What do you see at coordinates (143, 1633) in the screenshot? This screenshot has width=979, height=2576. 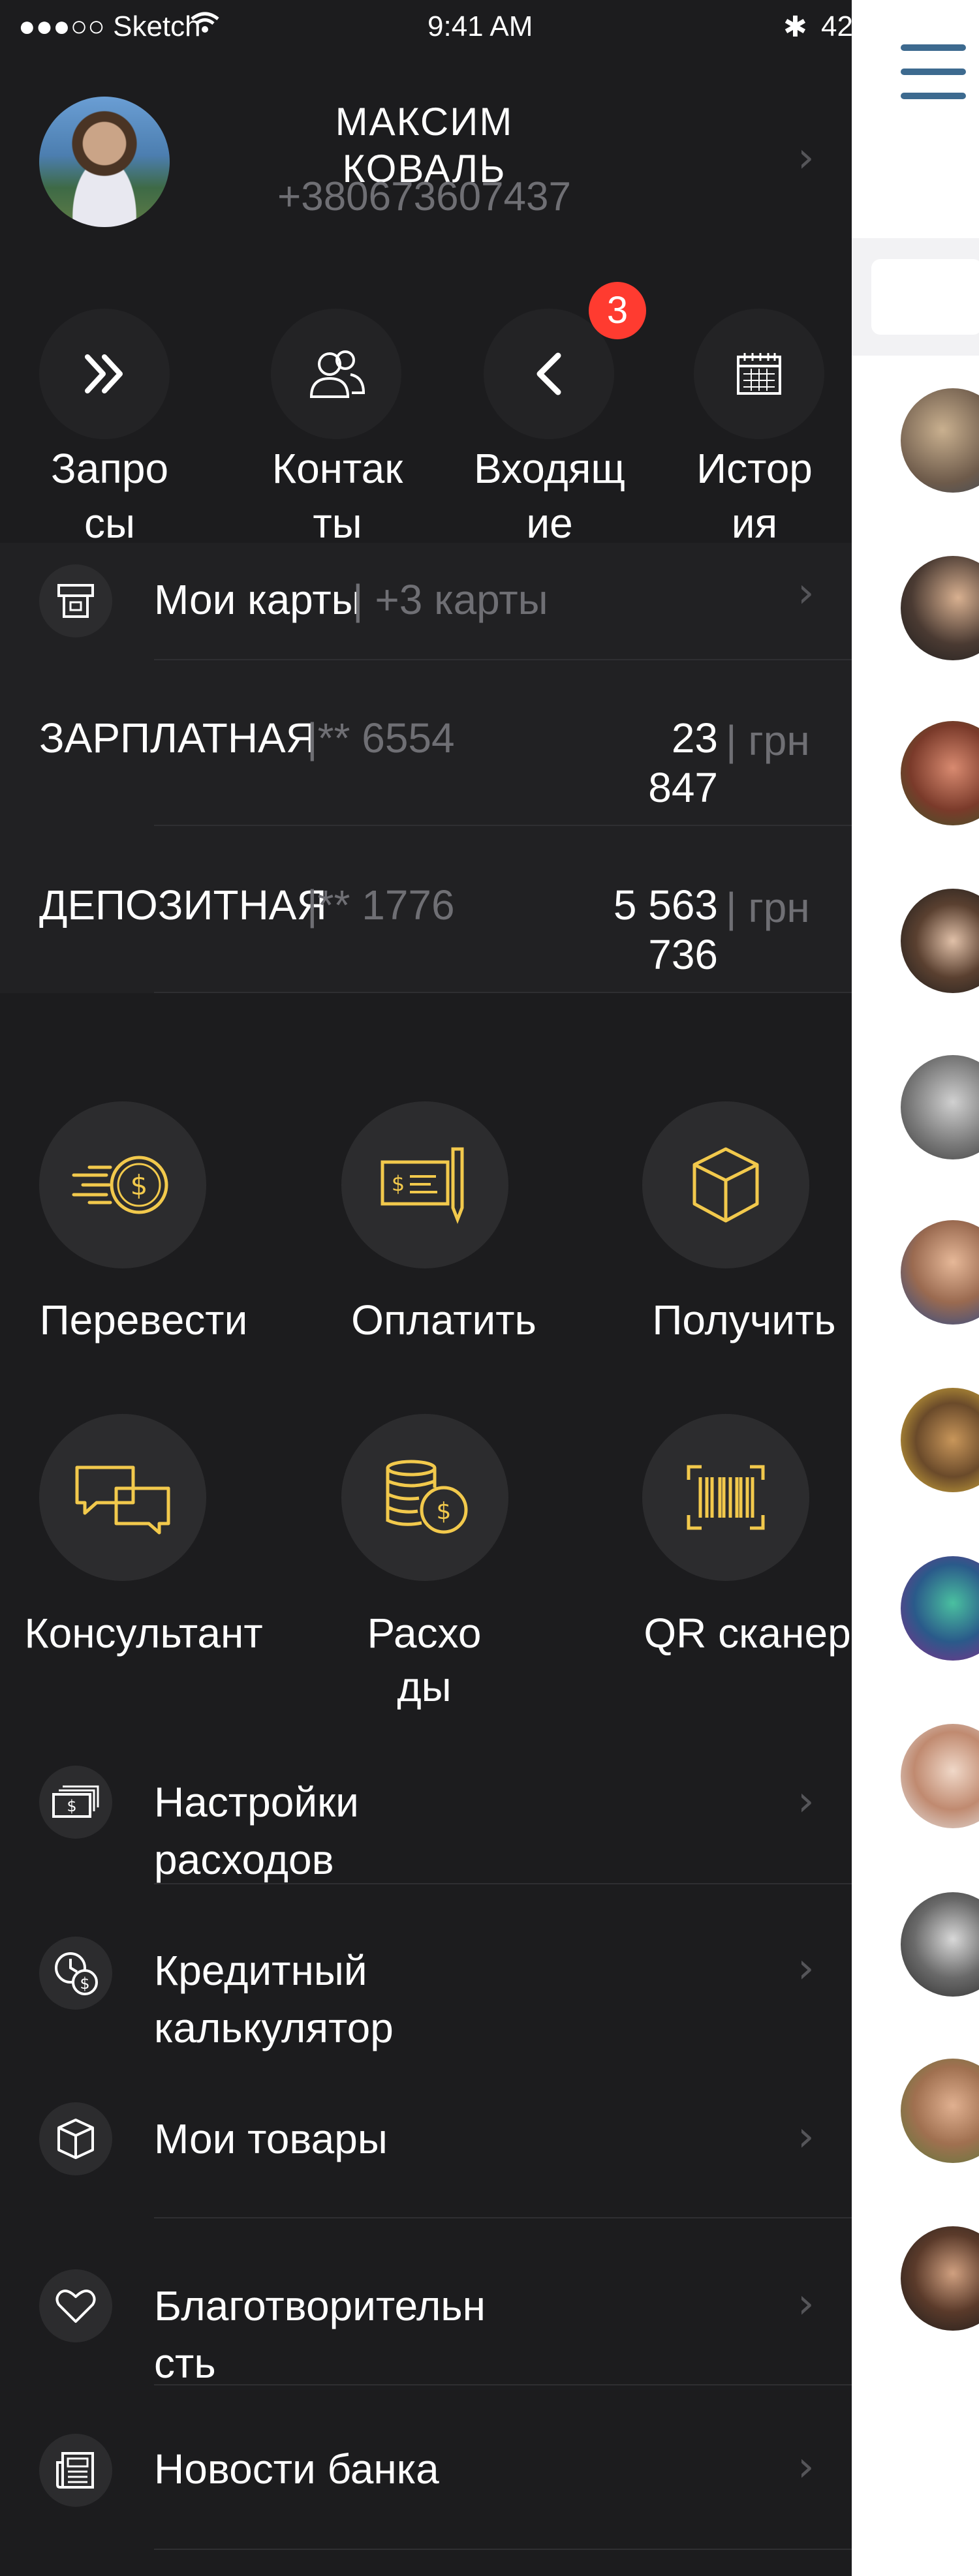 I see `consultant-label: Консультант` at bounding box center [143, 1633].